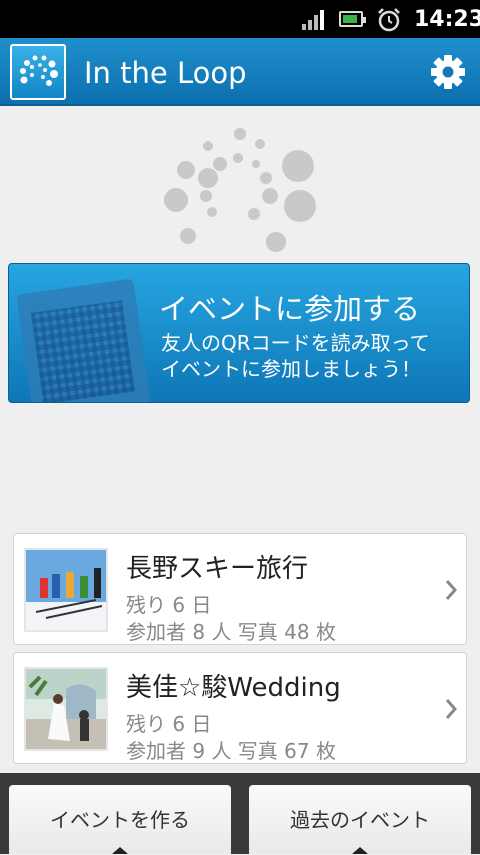  Describe the element at coordinates (295, 356) in the screenshot. I see `join-event-description: 友人のQRコードを読み取って イベントに参加しましょう！` at that location.